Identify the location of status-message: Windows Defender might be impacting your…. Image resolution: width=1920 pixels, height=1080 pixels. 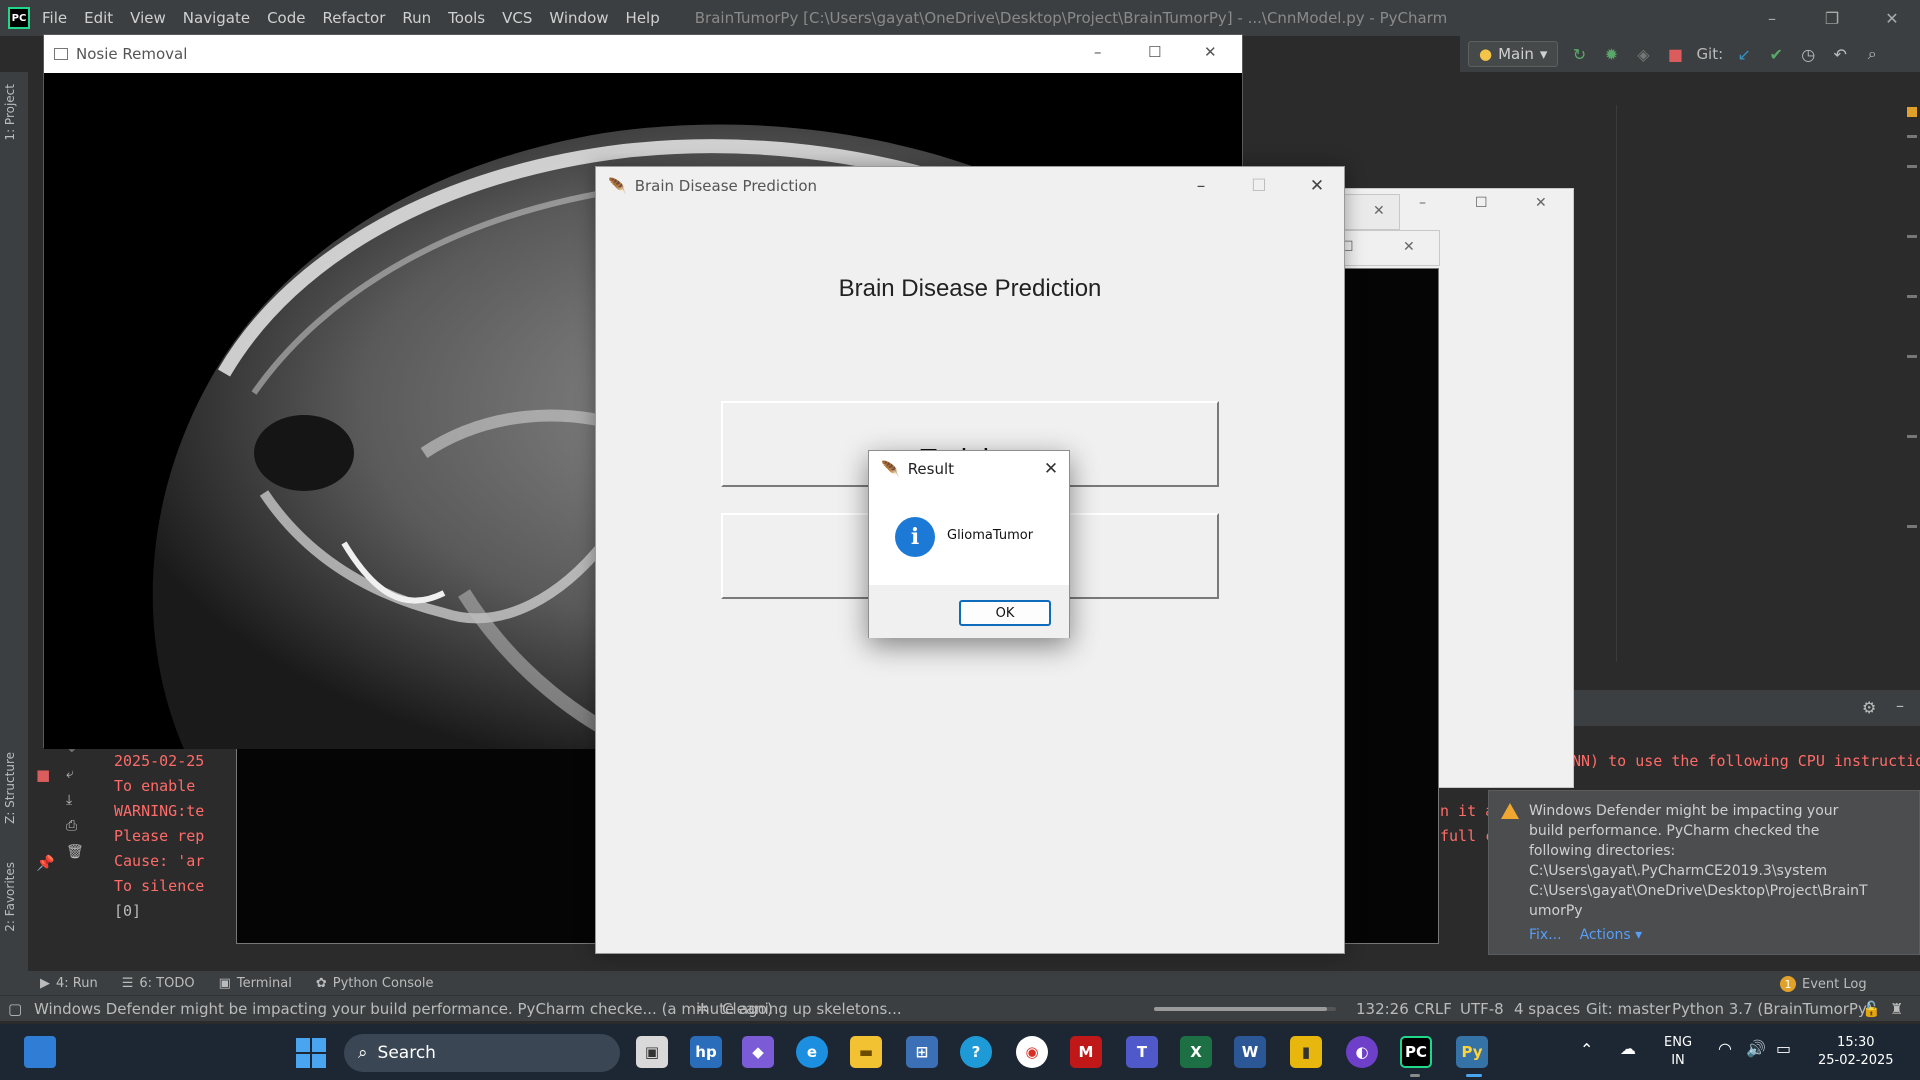
(403, 1009).